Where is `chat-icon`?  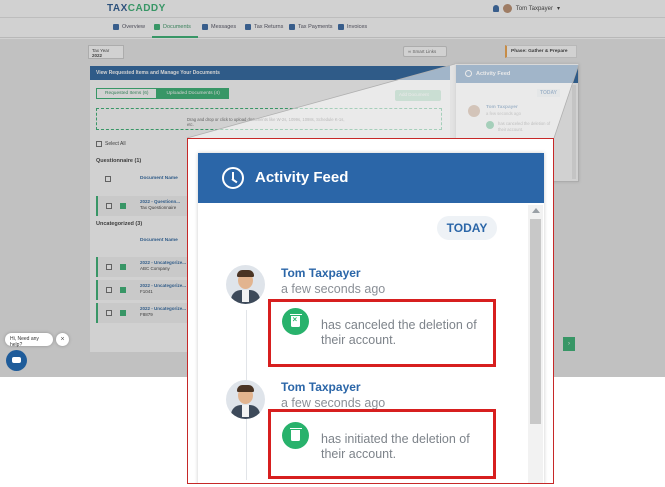
chat-icon is located at coordinates (16, 360).